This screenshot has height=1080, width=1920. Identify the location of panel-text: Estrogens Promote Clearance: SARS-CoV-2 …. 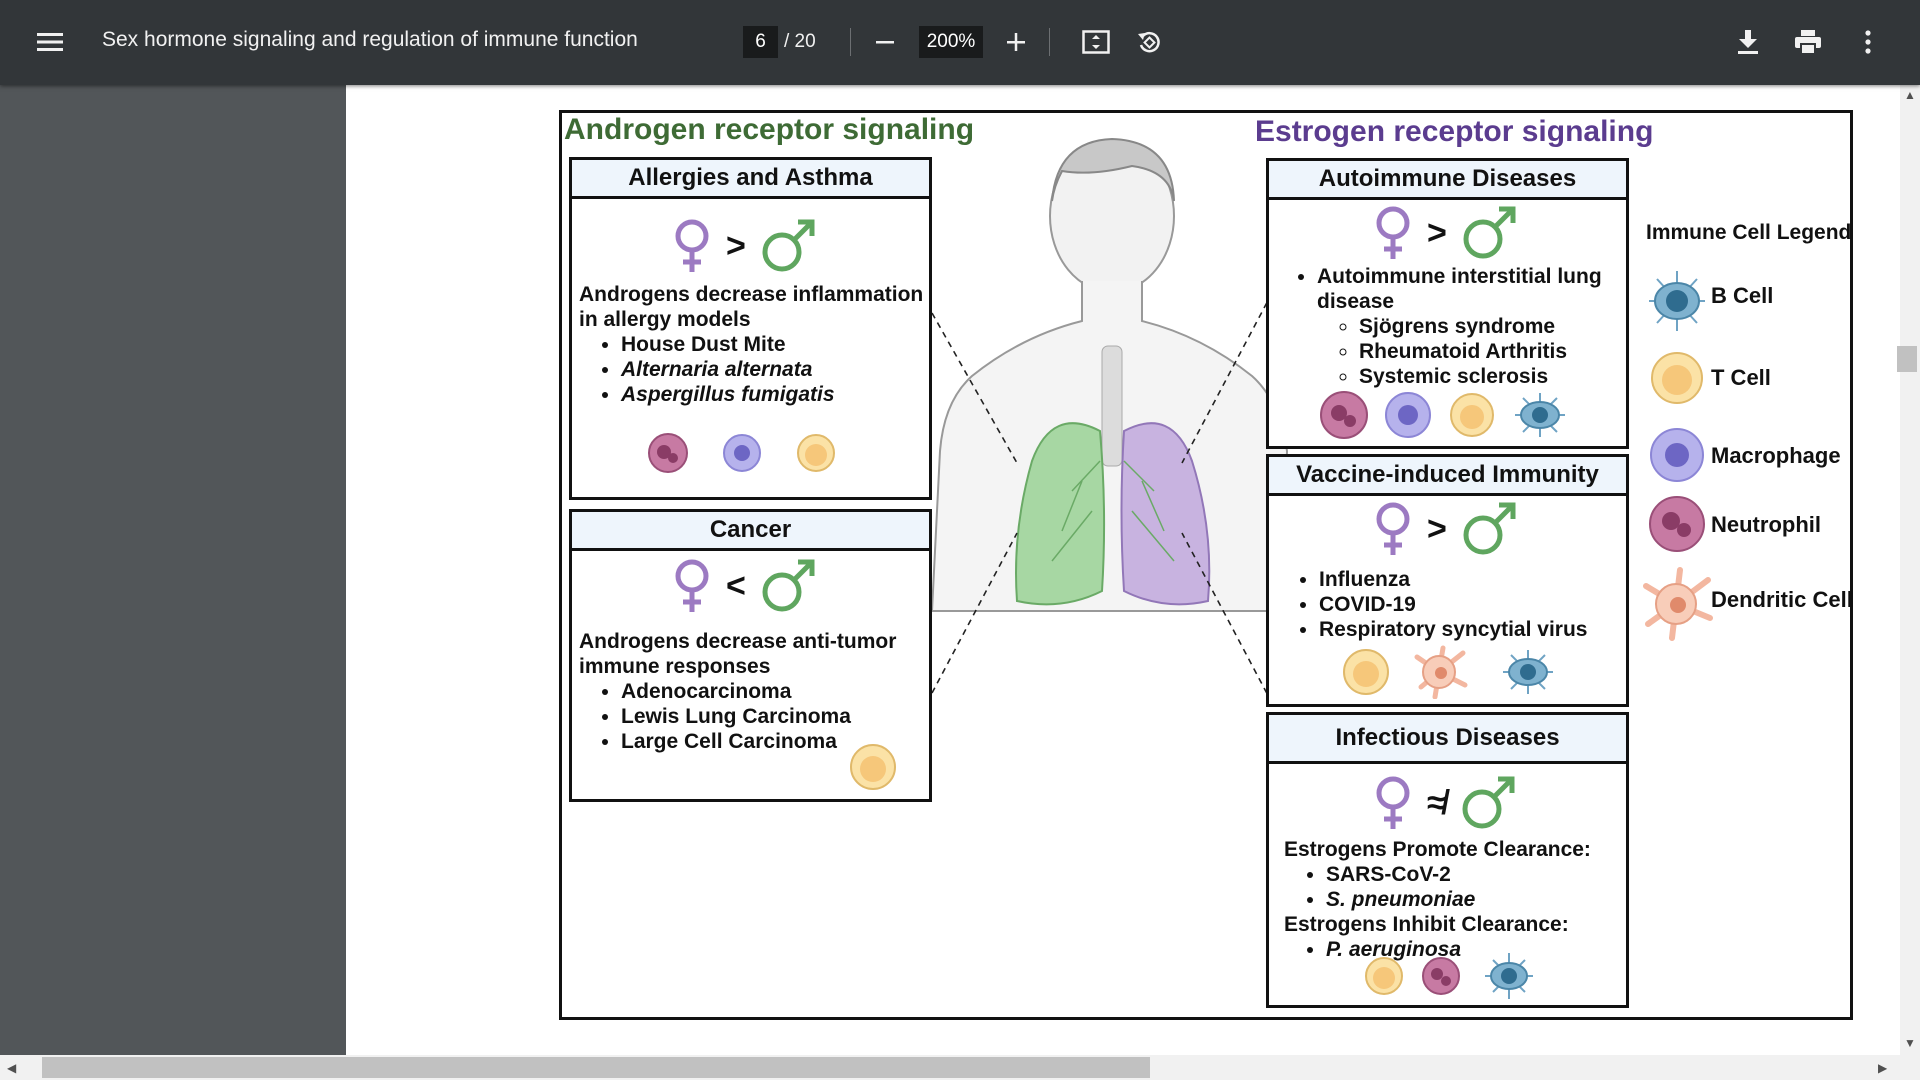
(1452, 899).